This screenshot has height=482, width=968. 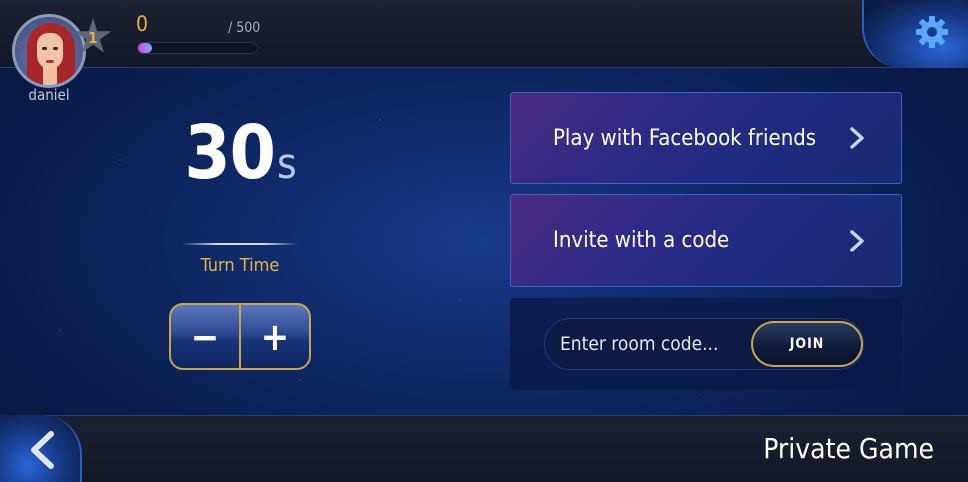 I want to click on turn-time-value: 30, so click(x=230, y=153).